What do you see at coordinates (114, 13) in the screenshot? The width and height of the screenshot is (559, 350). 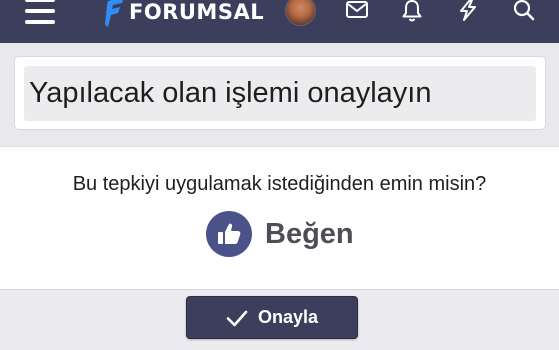 I see `logo-f-icon` at bounding box center [114, 13].